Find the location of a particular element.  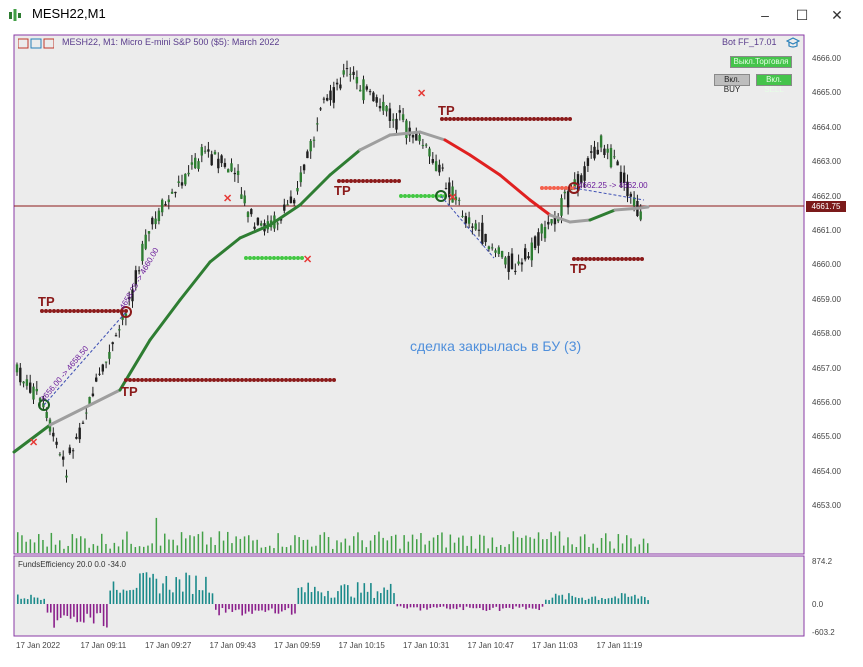

entry-level is located at coordinates (274, 258).